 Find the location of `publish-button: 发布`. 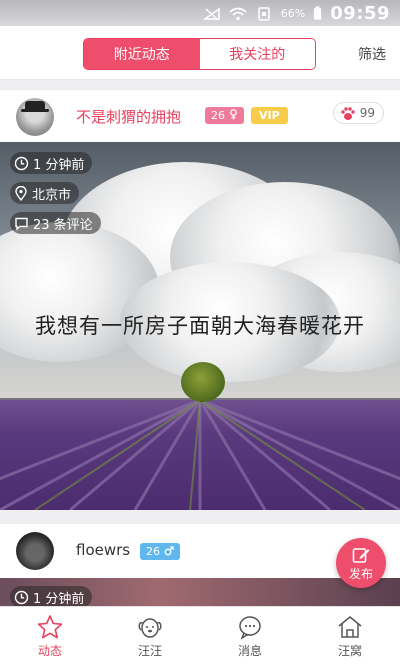

publish-button: 发布 is located at coordinates (361, 563).